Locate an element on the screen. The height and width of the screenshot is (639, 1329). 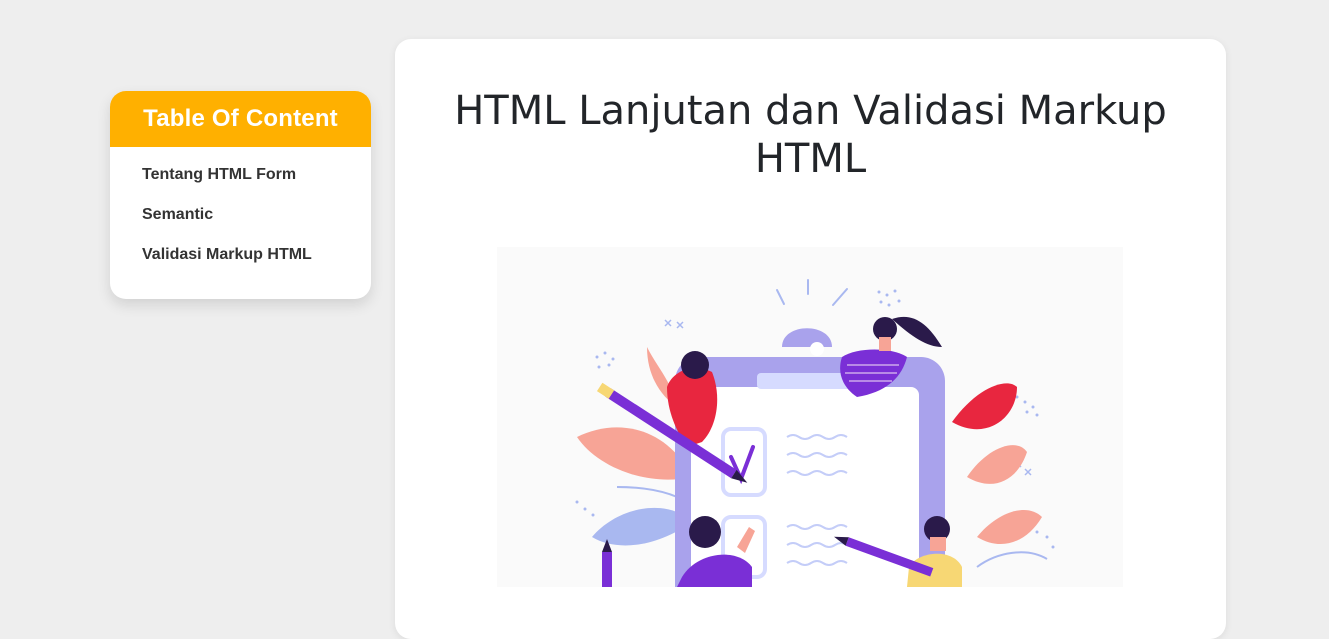
toc-header: Table Of Content is located at coordinates (240, 119).